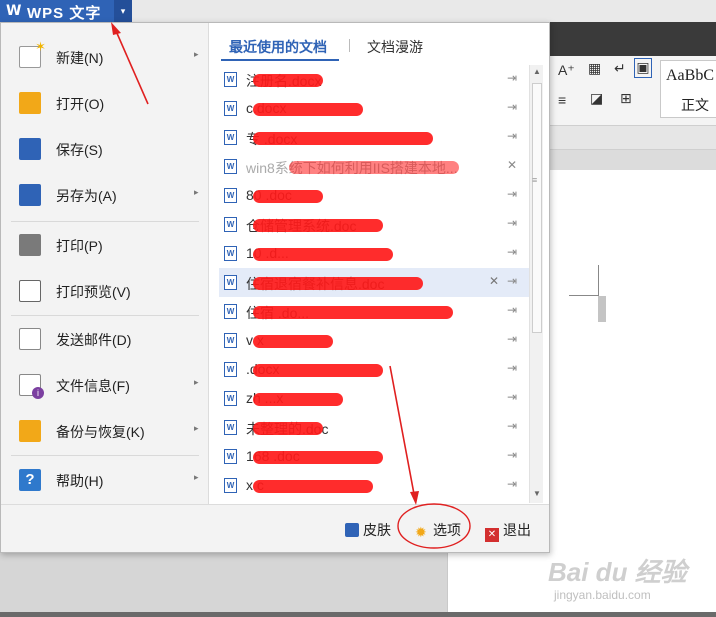 The image size is (716, 617). I want to click on menu-item-label: 文件信息(F), so click(93, 386).